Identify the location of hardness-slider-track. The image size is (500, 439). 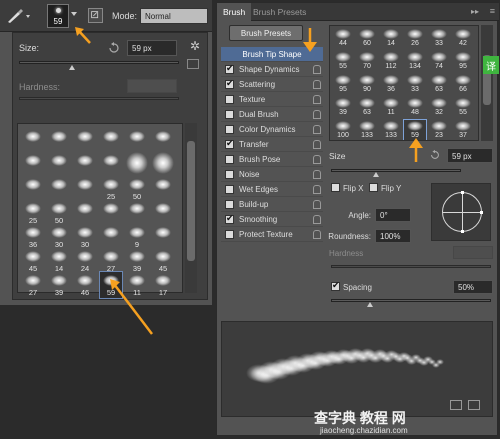
(411, 266).